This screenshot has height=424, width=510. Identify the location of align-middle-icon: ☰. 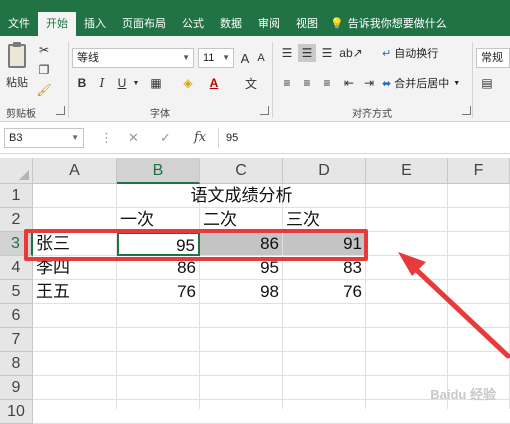
(307, 53).